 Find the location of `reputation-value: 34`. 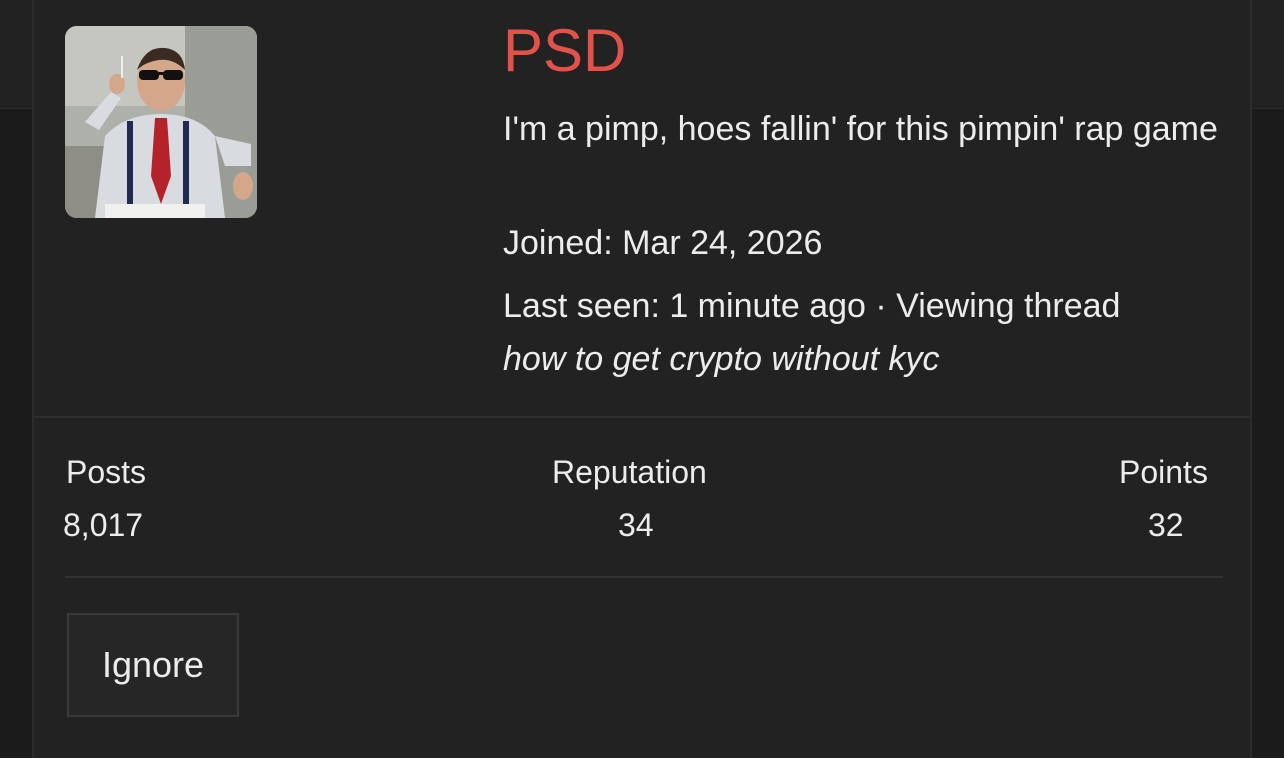

reputation-value: 34 is located at coordinates (636, 525).